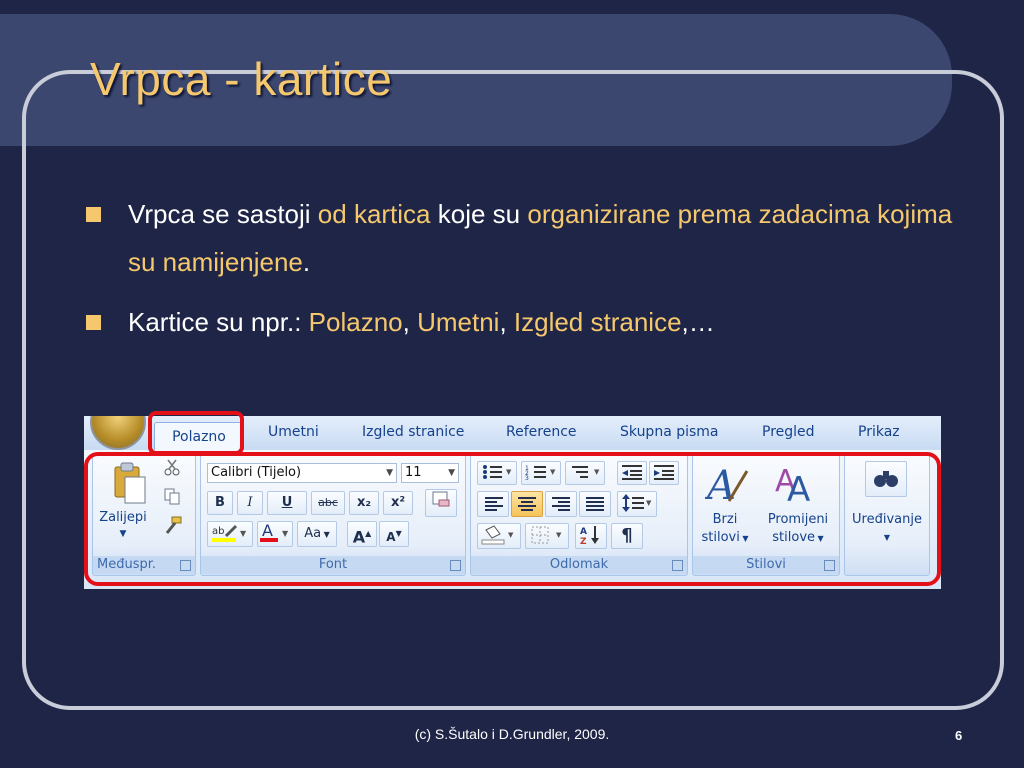 This screenshot has width=1024, height=768. What do you see at coordinates (479, 214) in the screenshot?
I see `bullet-text: koje su` at bounding box center [479, 214].